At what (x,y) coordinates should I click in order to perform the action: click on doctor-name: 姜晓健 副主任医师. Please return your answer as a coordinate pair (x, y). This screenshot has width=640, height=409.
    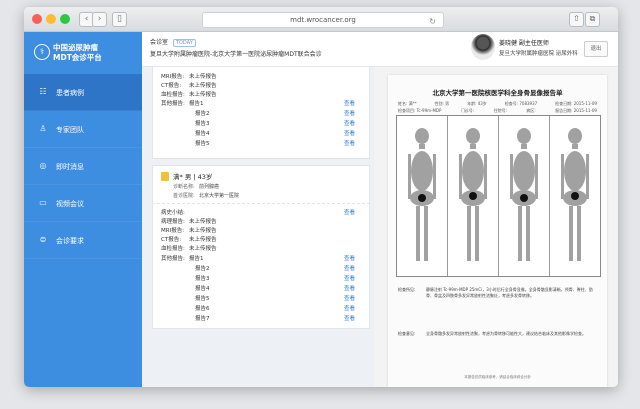
    Looking at the image, I should click on (524, 43).